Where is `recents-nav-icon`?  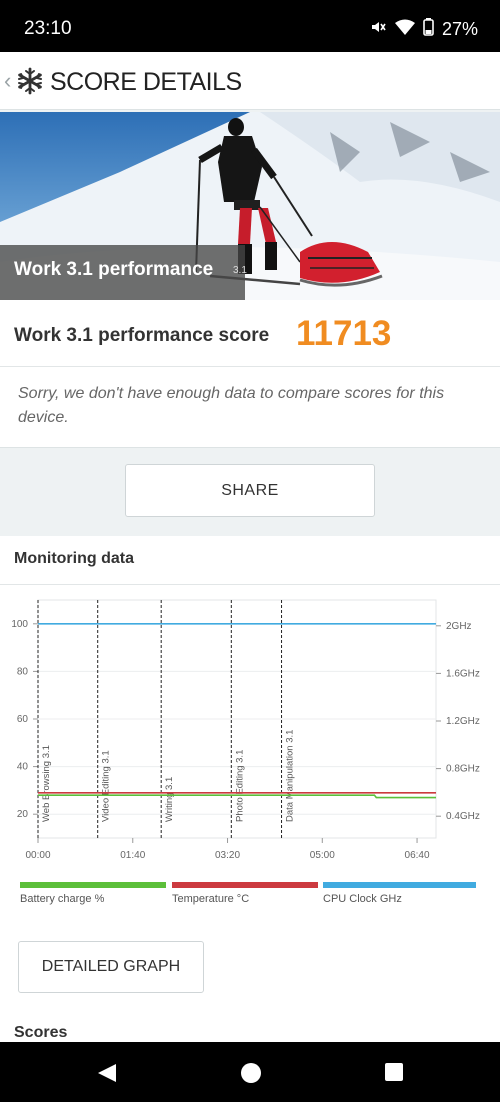
recents-nav-icon is located at coordinates (394, 1074).